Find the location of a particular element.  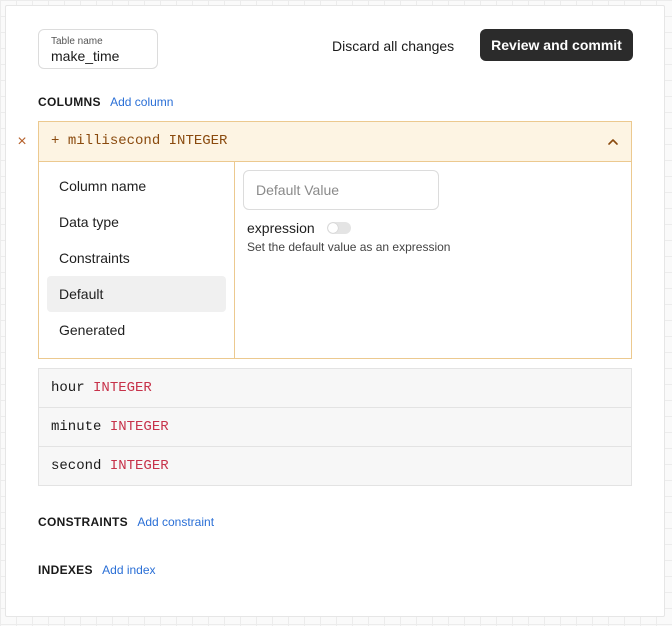

expression-row: expression is located at coordinates (348, 228).